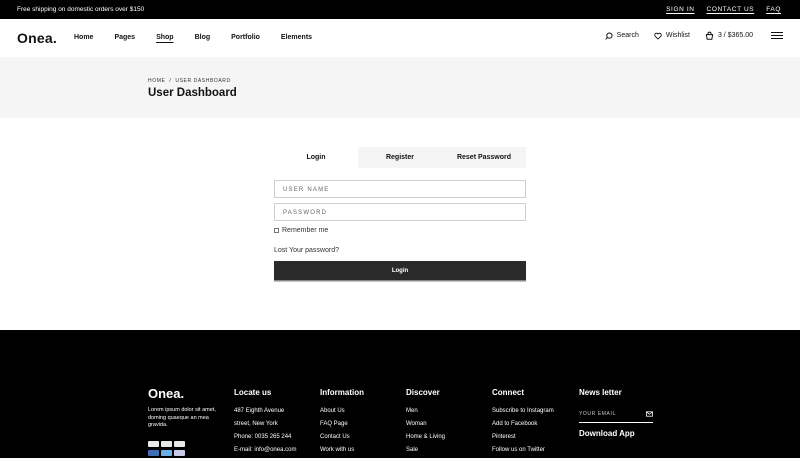 The width and height of the screenshot is (800, 458). Describe the element at coordinates (263, 437) in the screenshot. I see `phone-number: Phone: 0035 265 244` at that location.